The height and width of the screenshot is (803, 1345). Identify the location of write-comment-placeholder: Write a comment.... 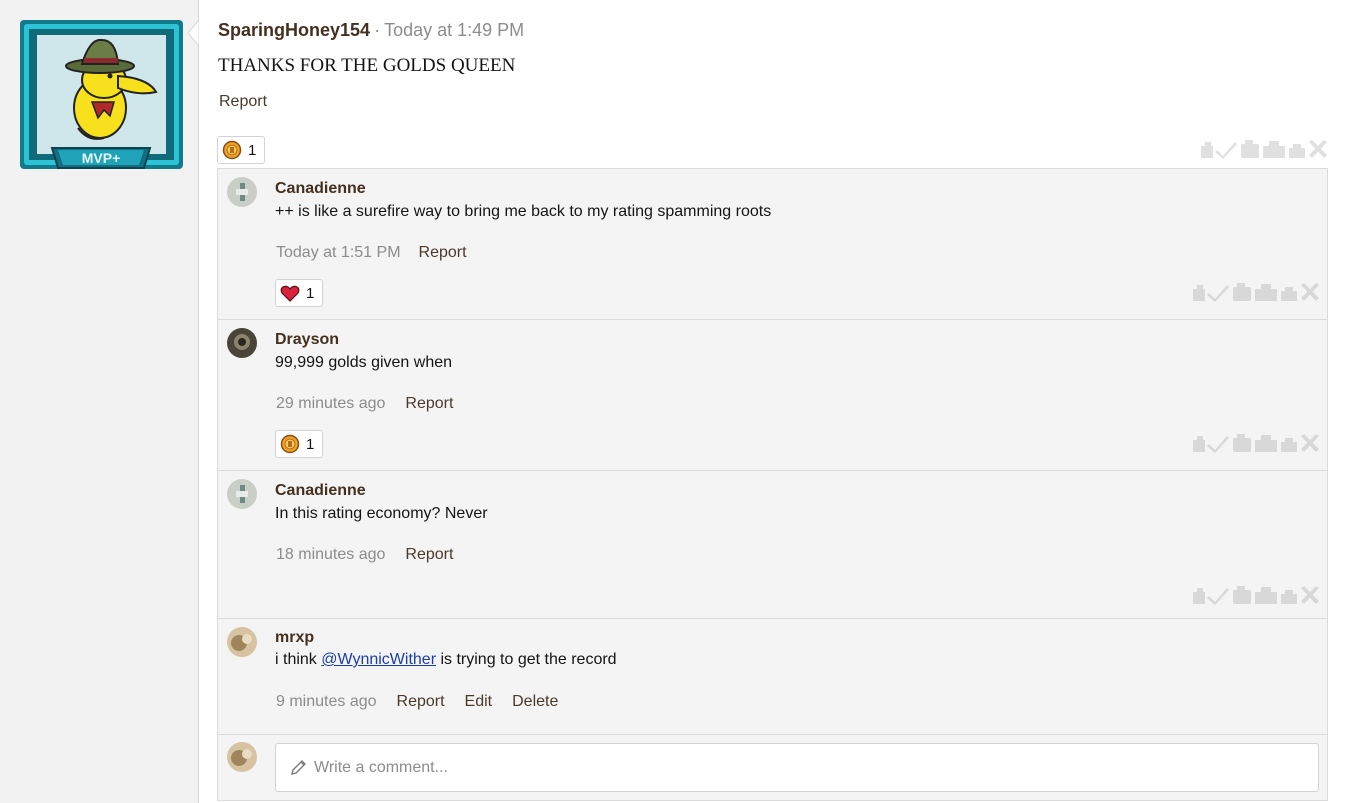
(381, 767).